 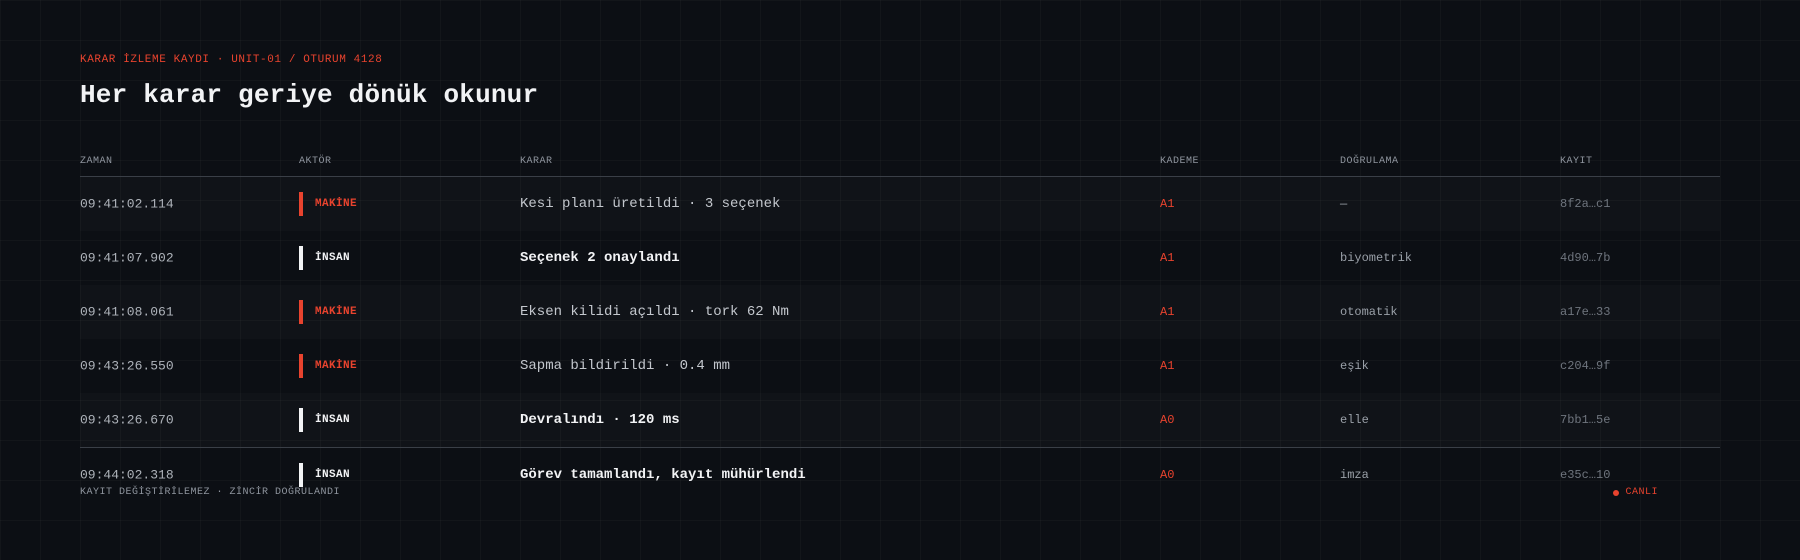 I want to click on col-header-verification: DOĞRULAMA, so click(x=1369, y=161).